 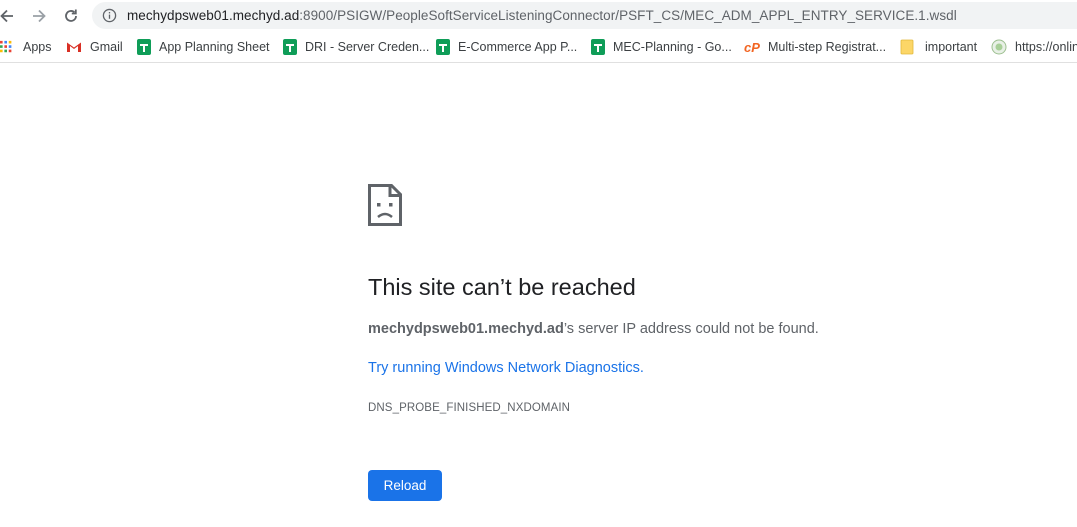 I want to click on error-message-suffix: ’s server IP address could not be found., so click(x=691, y=329).